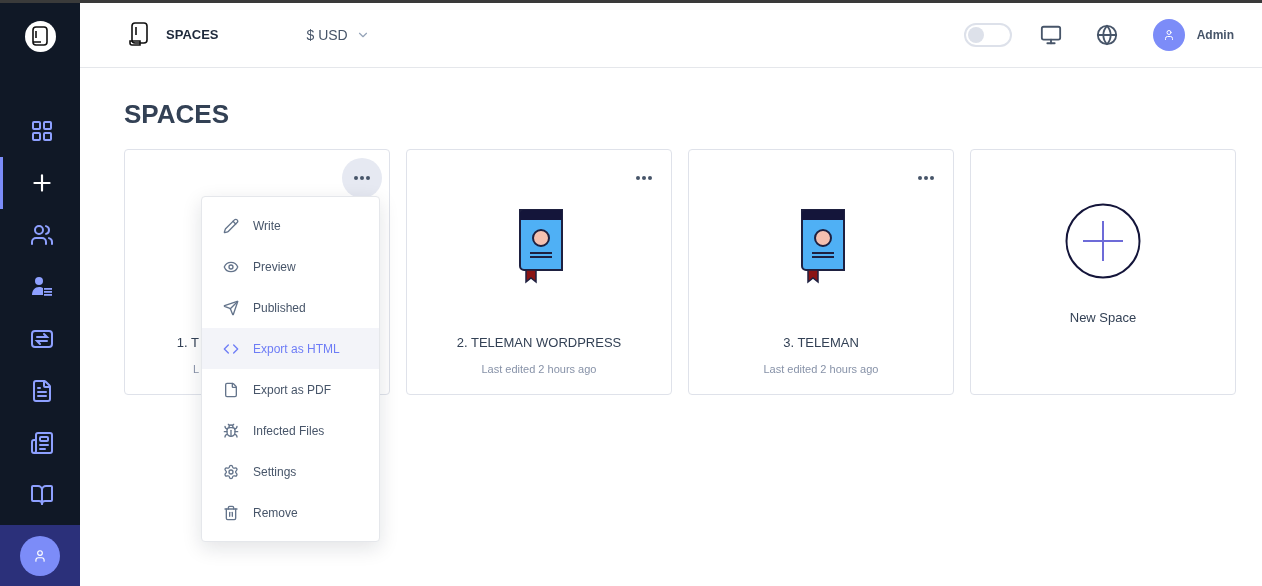  Describe the element at coordinates (192, 35) in the screenshot. I see `header-title: SPACES` at that location.